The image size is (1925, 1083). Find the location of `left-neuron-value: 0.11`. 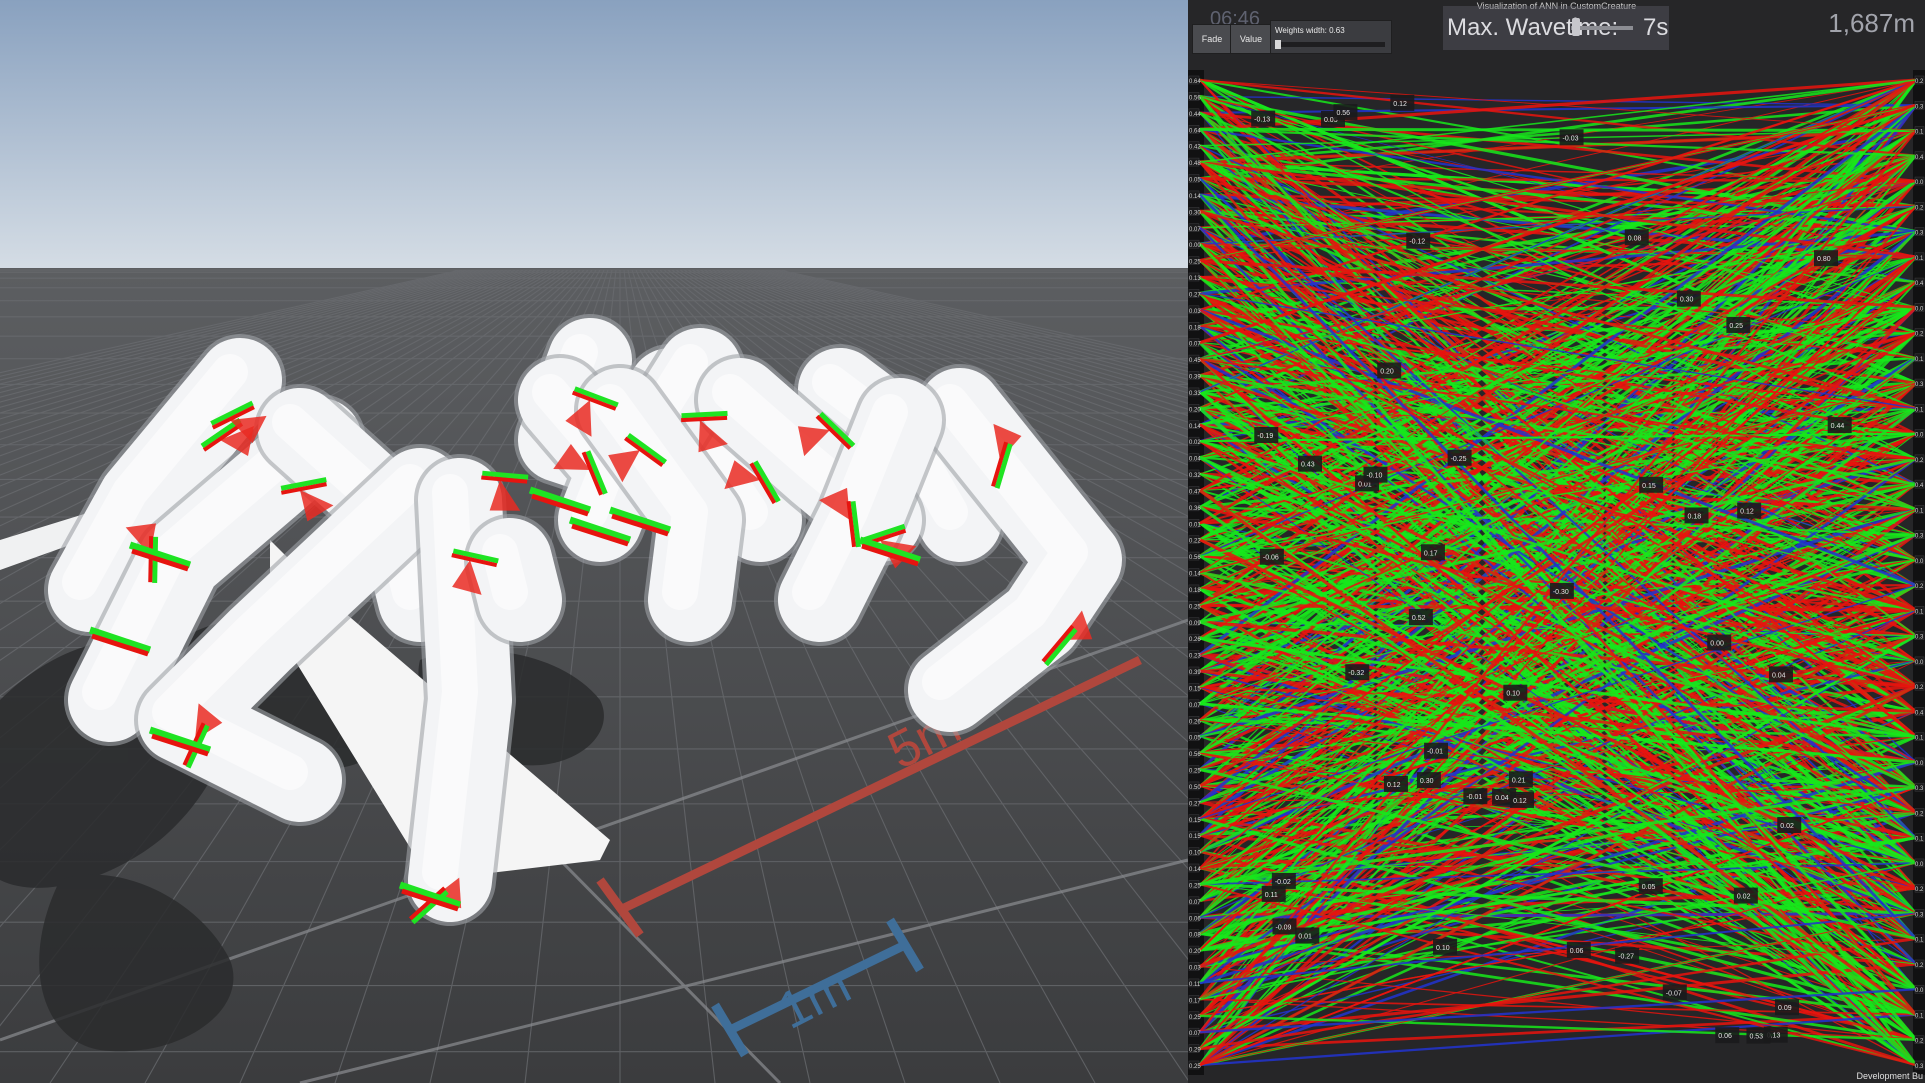

left-neuron-value: 0.11 is located at coordinates (1195, 985).